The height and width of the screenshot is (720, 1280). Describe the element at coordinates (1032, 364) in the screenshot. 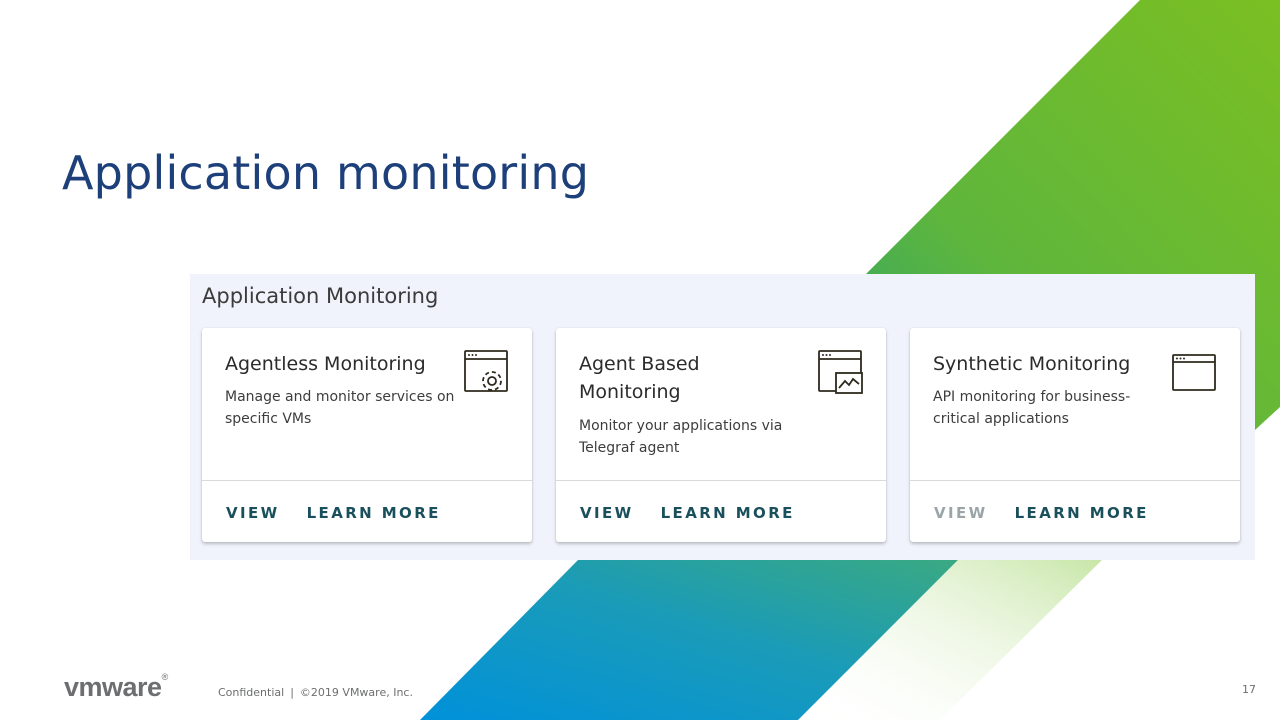

I see `card-title: Synthetic Monitoring` at that location.